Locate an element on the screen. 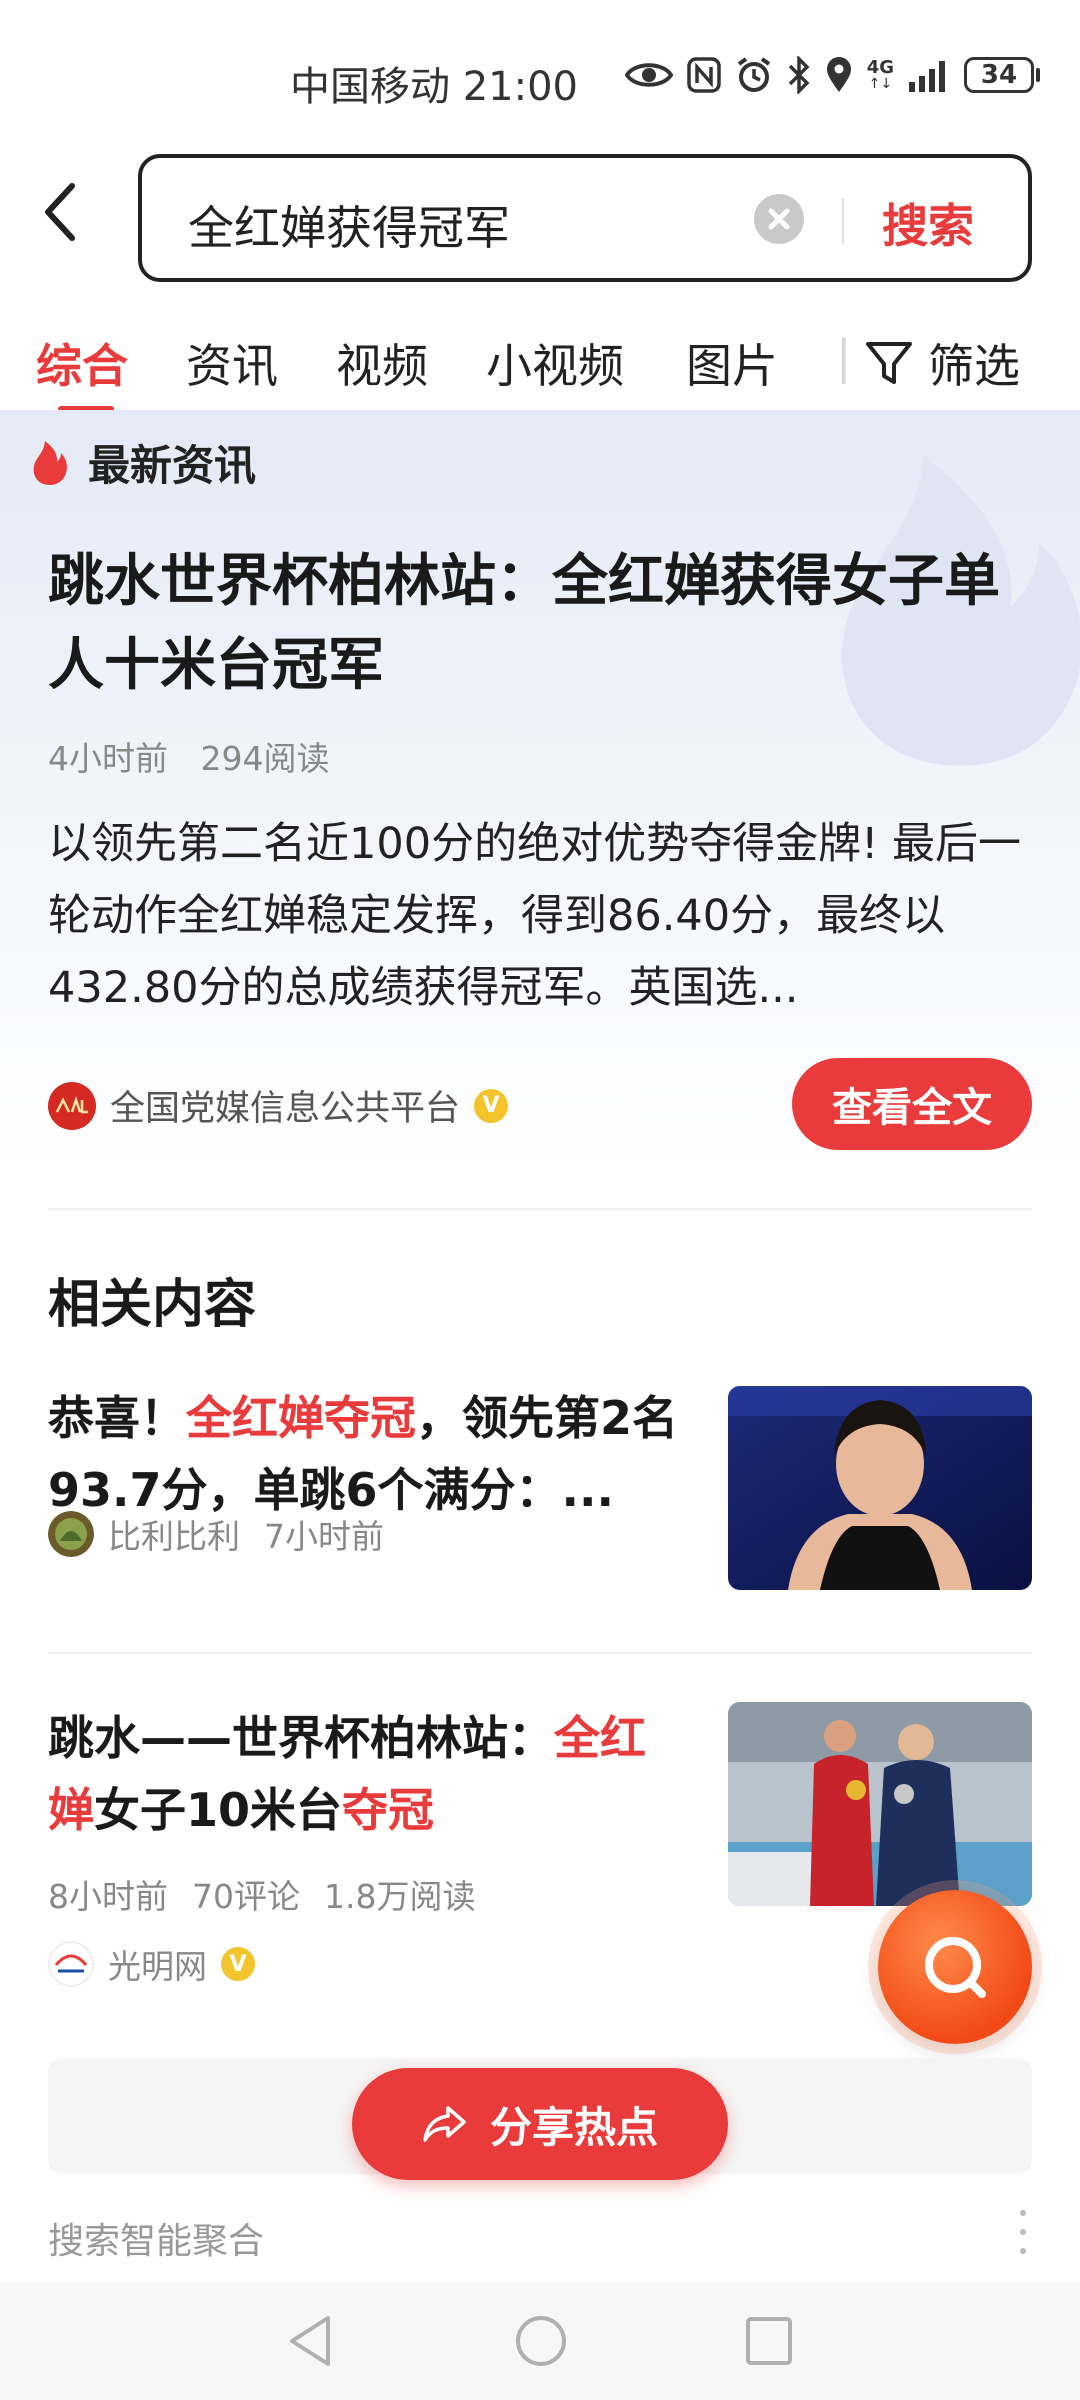 The height and width of the screenshot is (2400, 1080). news-reads: 294阅读 is located at coordinates (265, 758).